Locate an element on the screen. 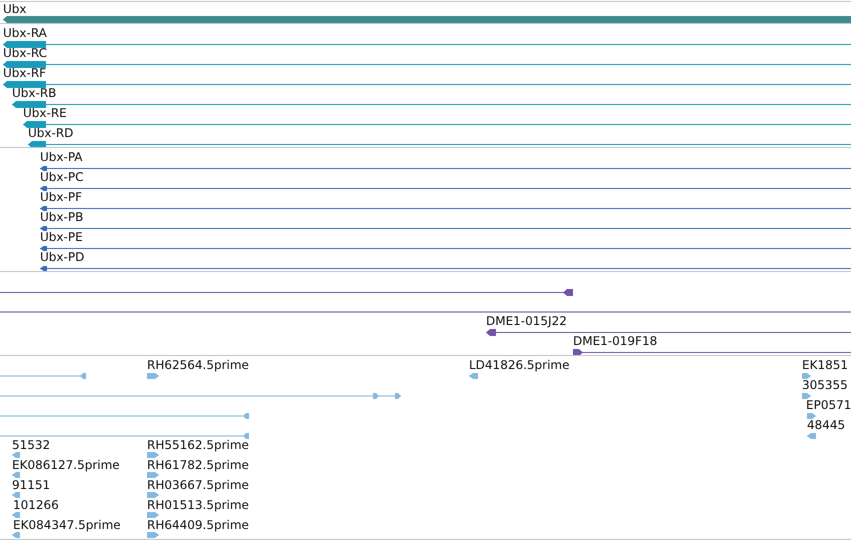 The height and width of the screenshot is (540, 851). feature-label: RH55162.5prime is located at coordinates (198, 445).